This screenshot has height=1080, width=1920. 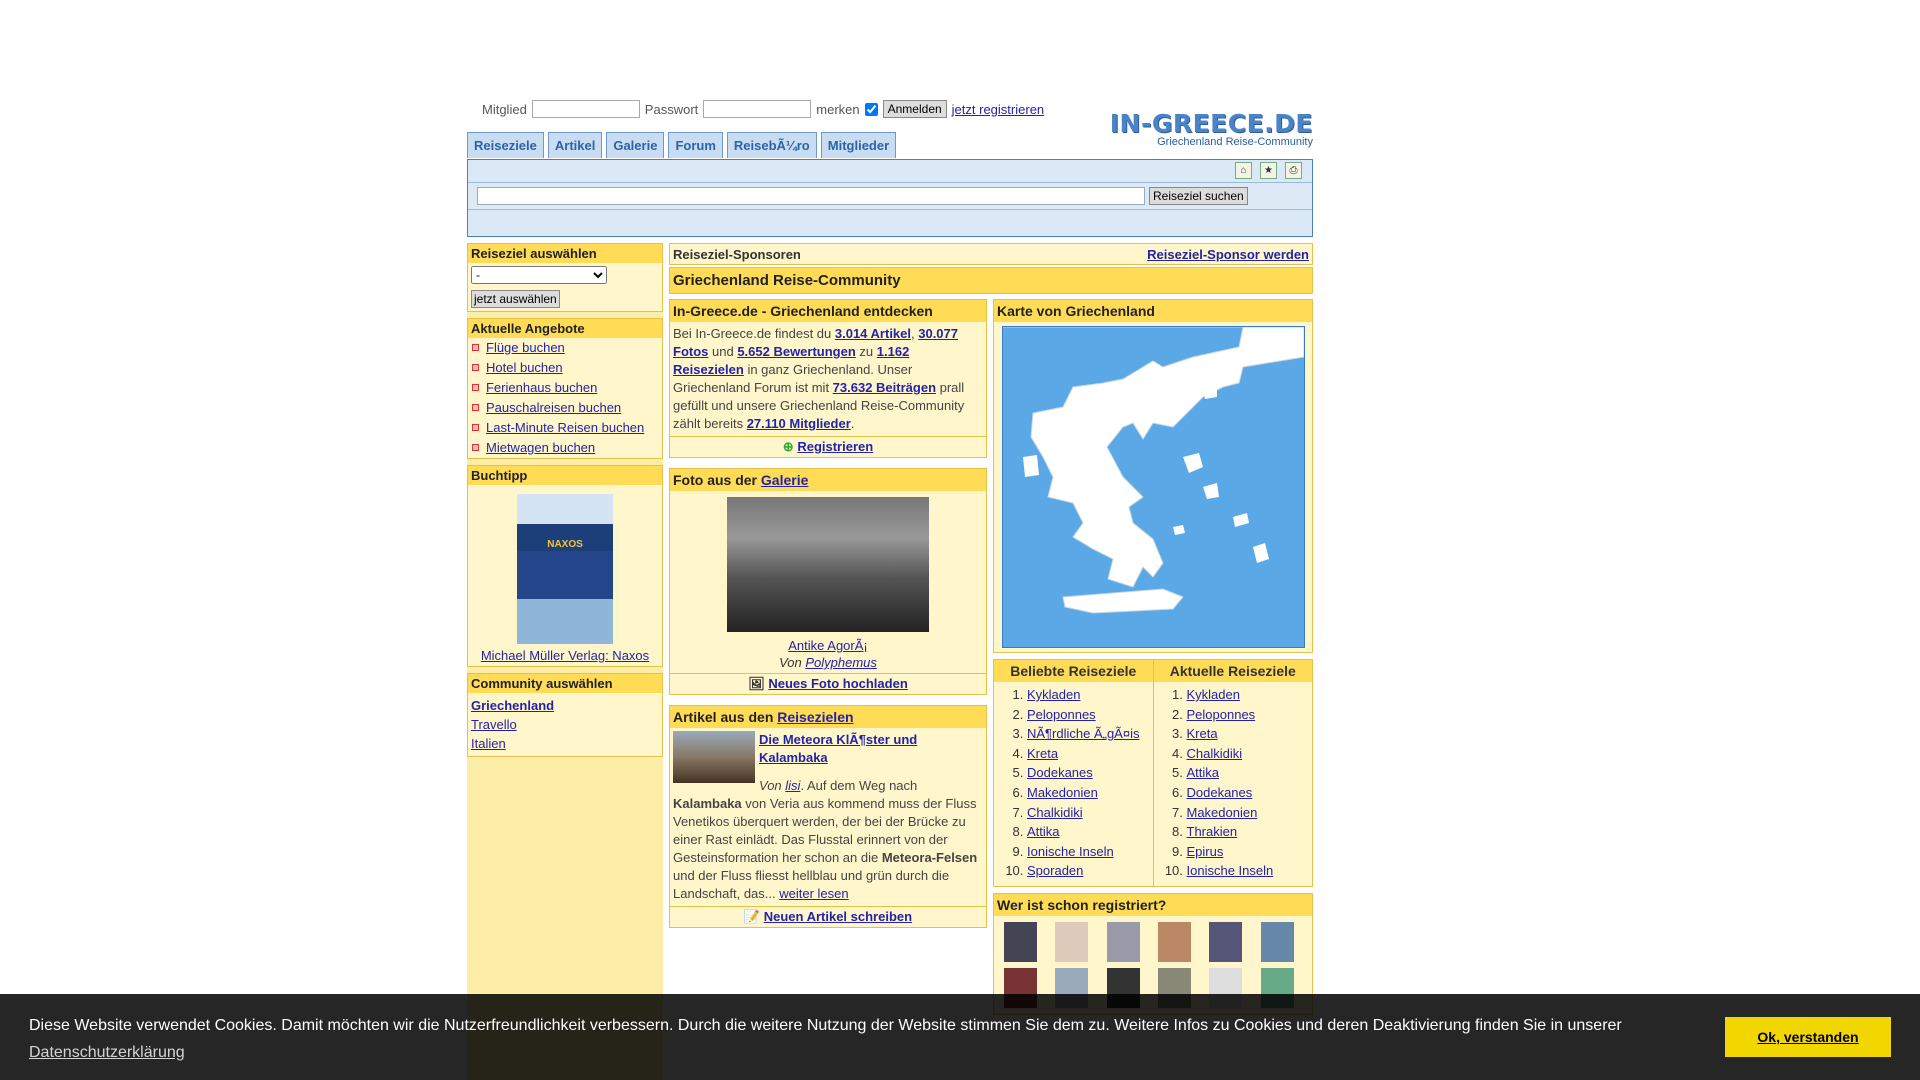 I want to click on article-bold-text: Kalambaka, so click(x=707, y=803).